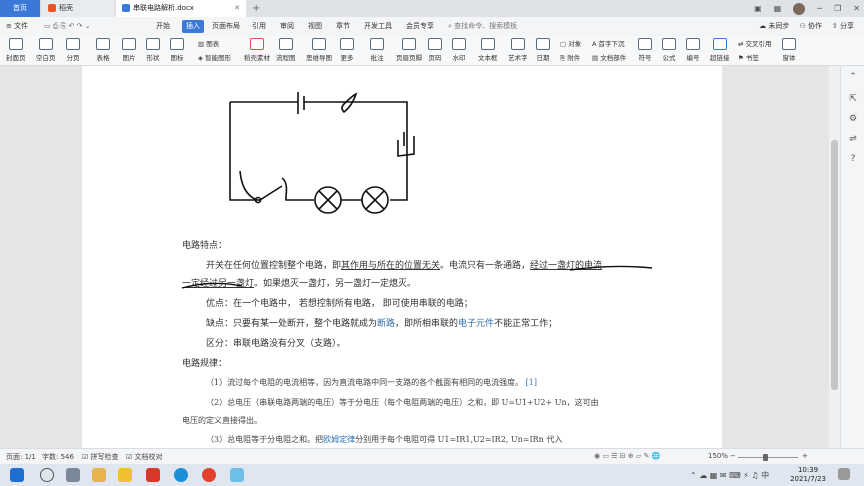  I want to click on minimize-icon: ─, so click(819, 8).